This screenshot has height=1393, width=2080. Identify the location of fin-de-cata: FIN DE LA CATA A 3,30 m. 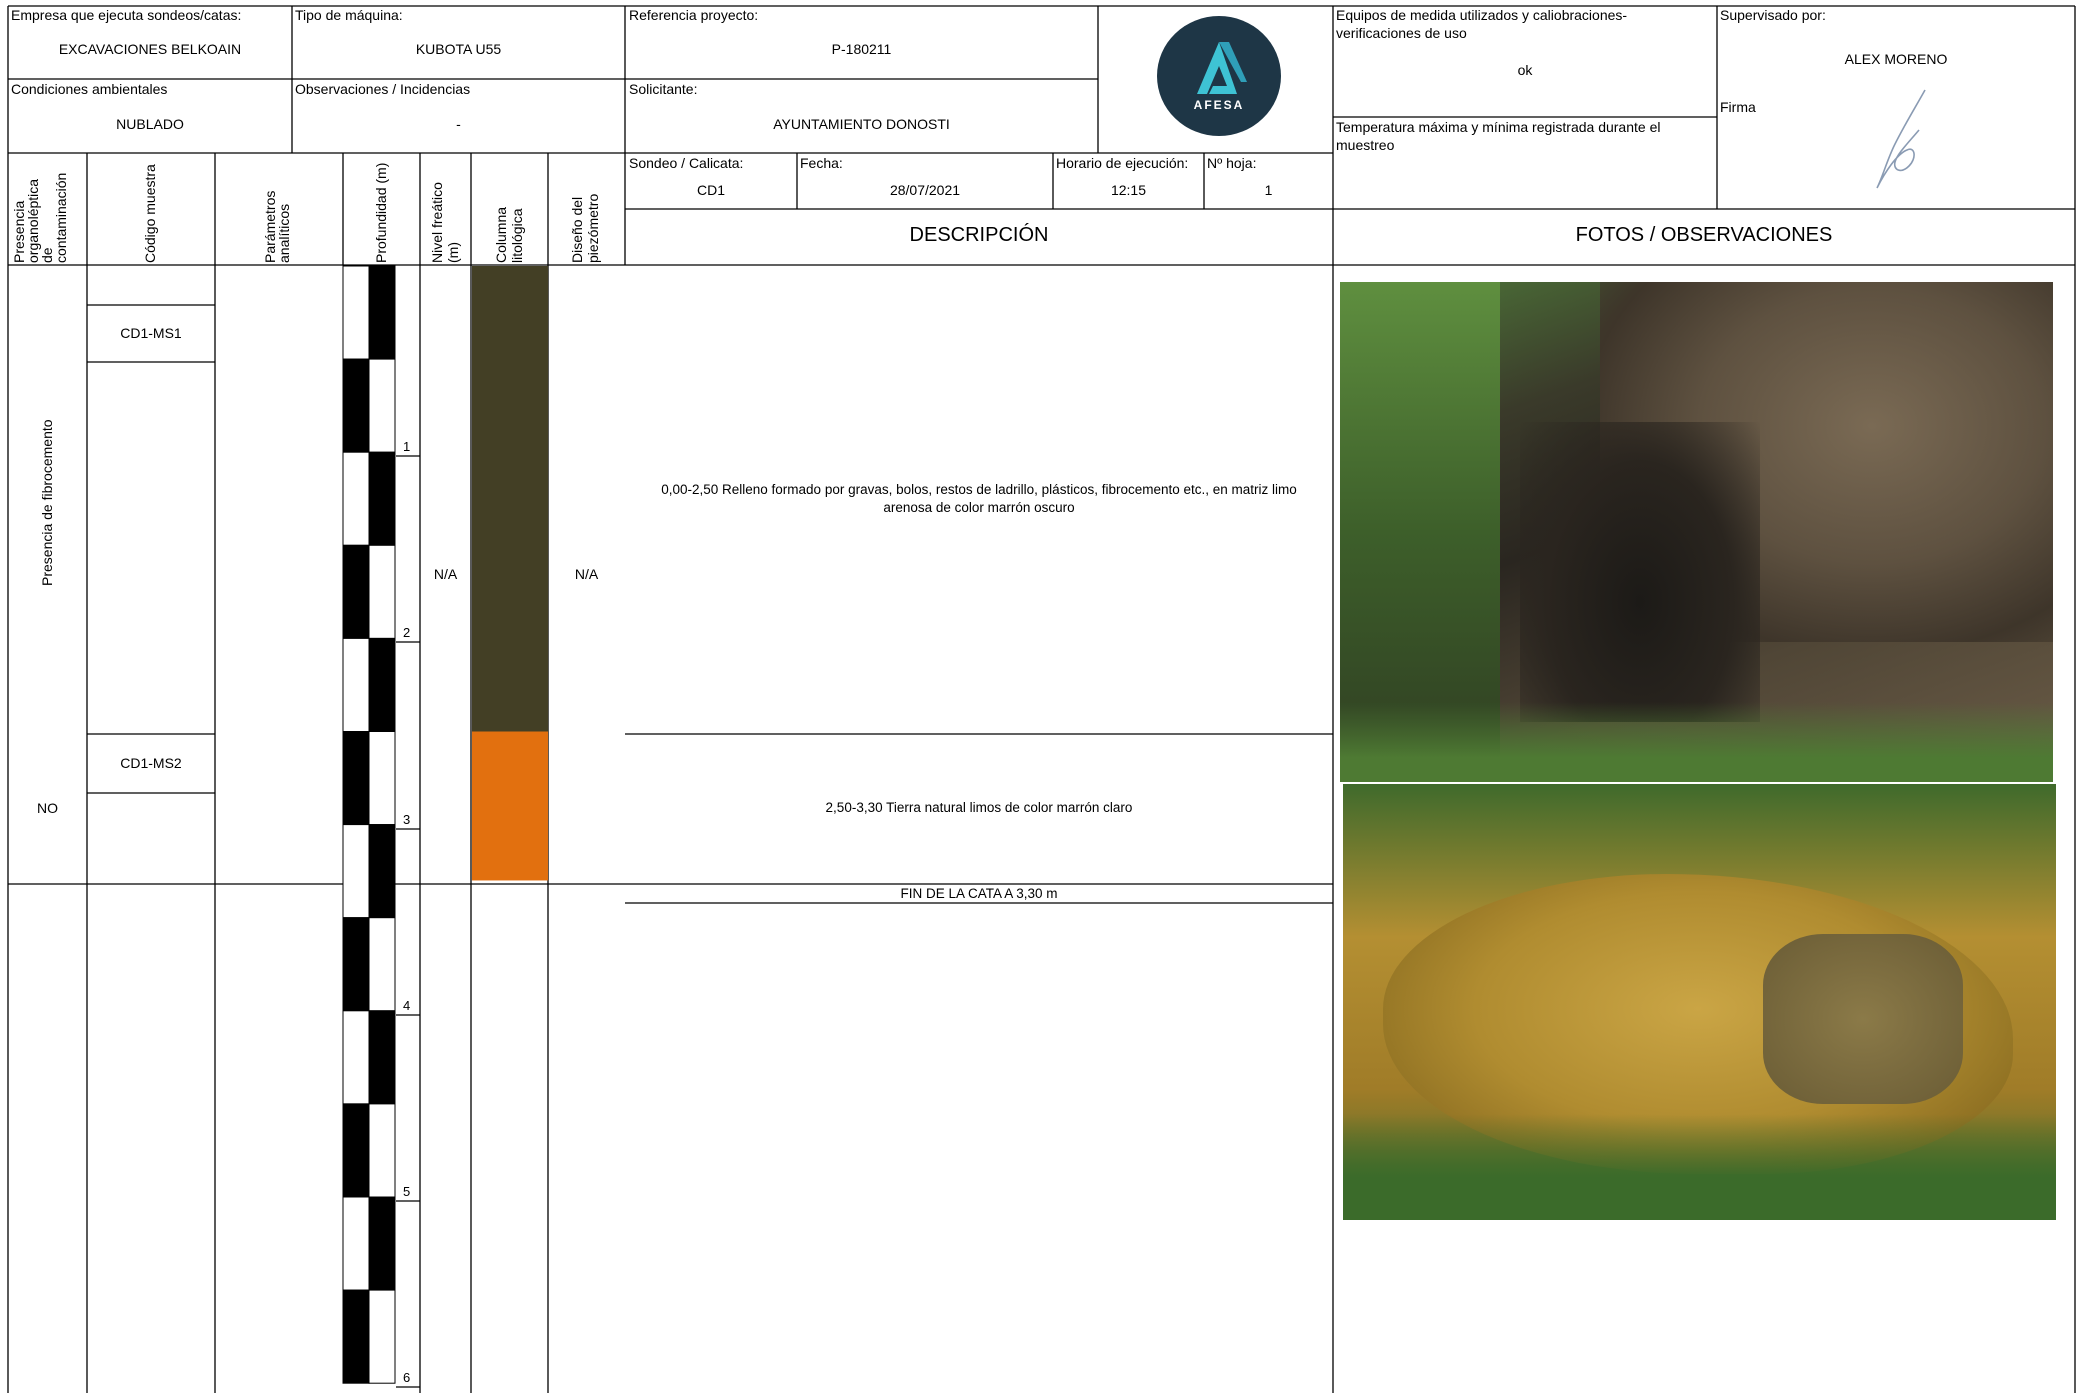
(979, 893).